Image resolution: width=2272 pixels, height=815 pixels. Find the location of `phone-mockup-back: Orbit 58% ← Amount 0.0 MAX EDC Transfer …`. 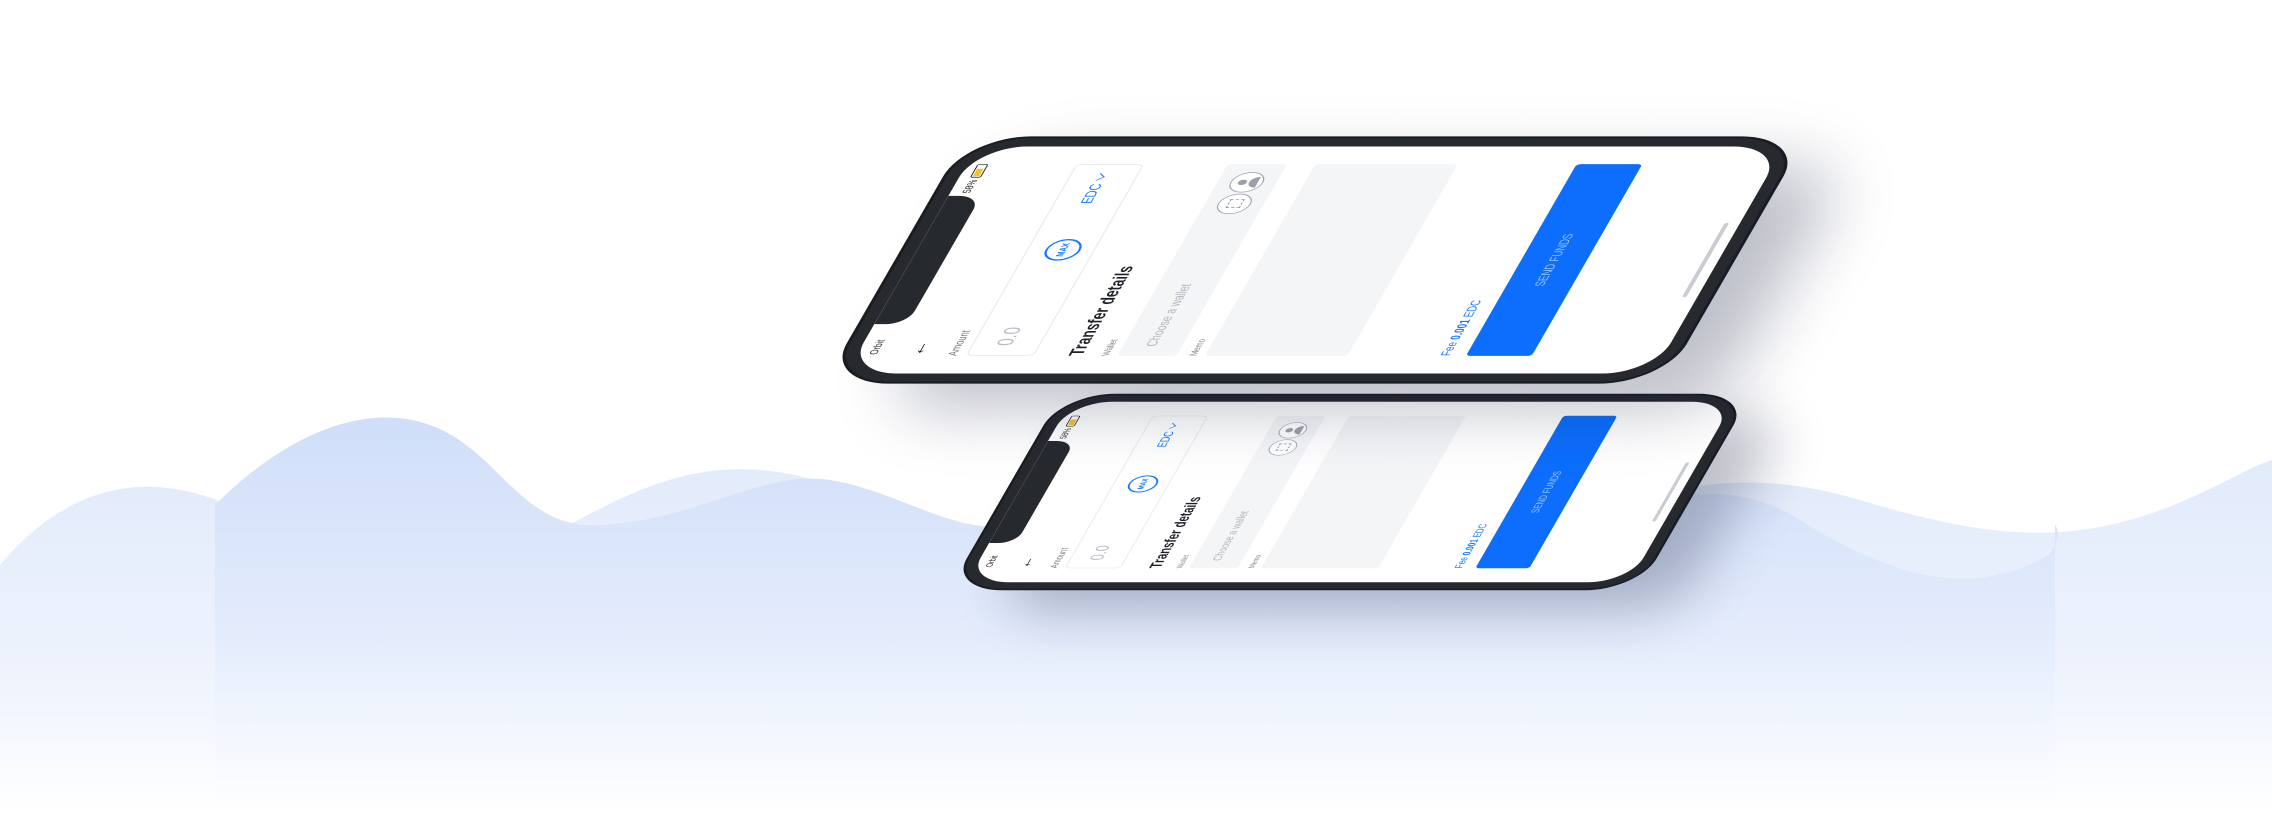

phone-mockup-back: Orbit 58% ← Amount 0.0 MAX EDC Transfer … is located at coordinates (1350, 492).